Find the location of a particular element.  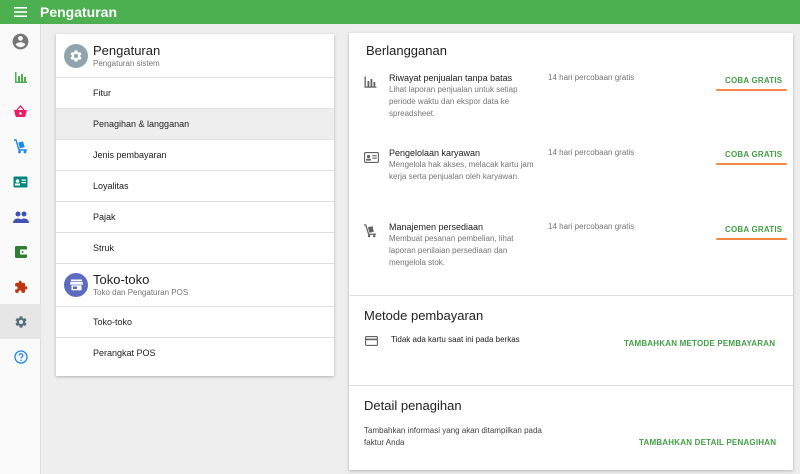

settings-item-loyalty: Loyalitas is located at coordinates (195, 185).